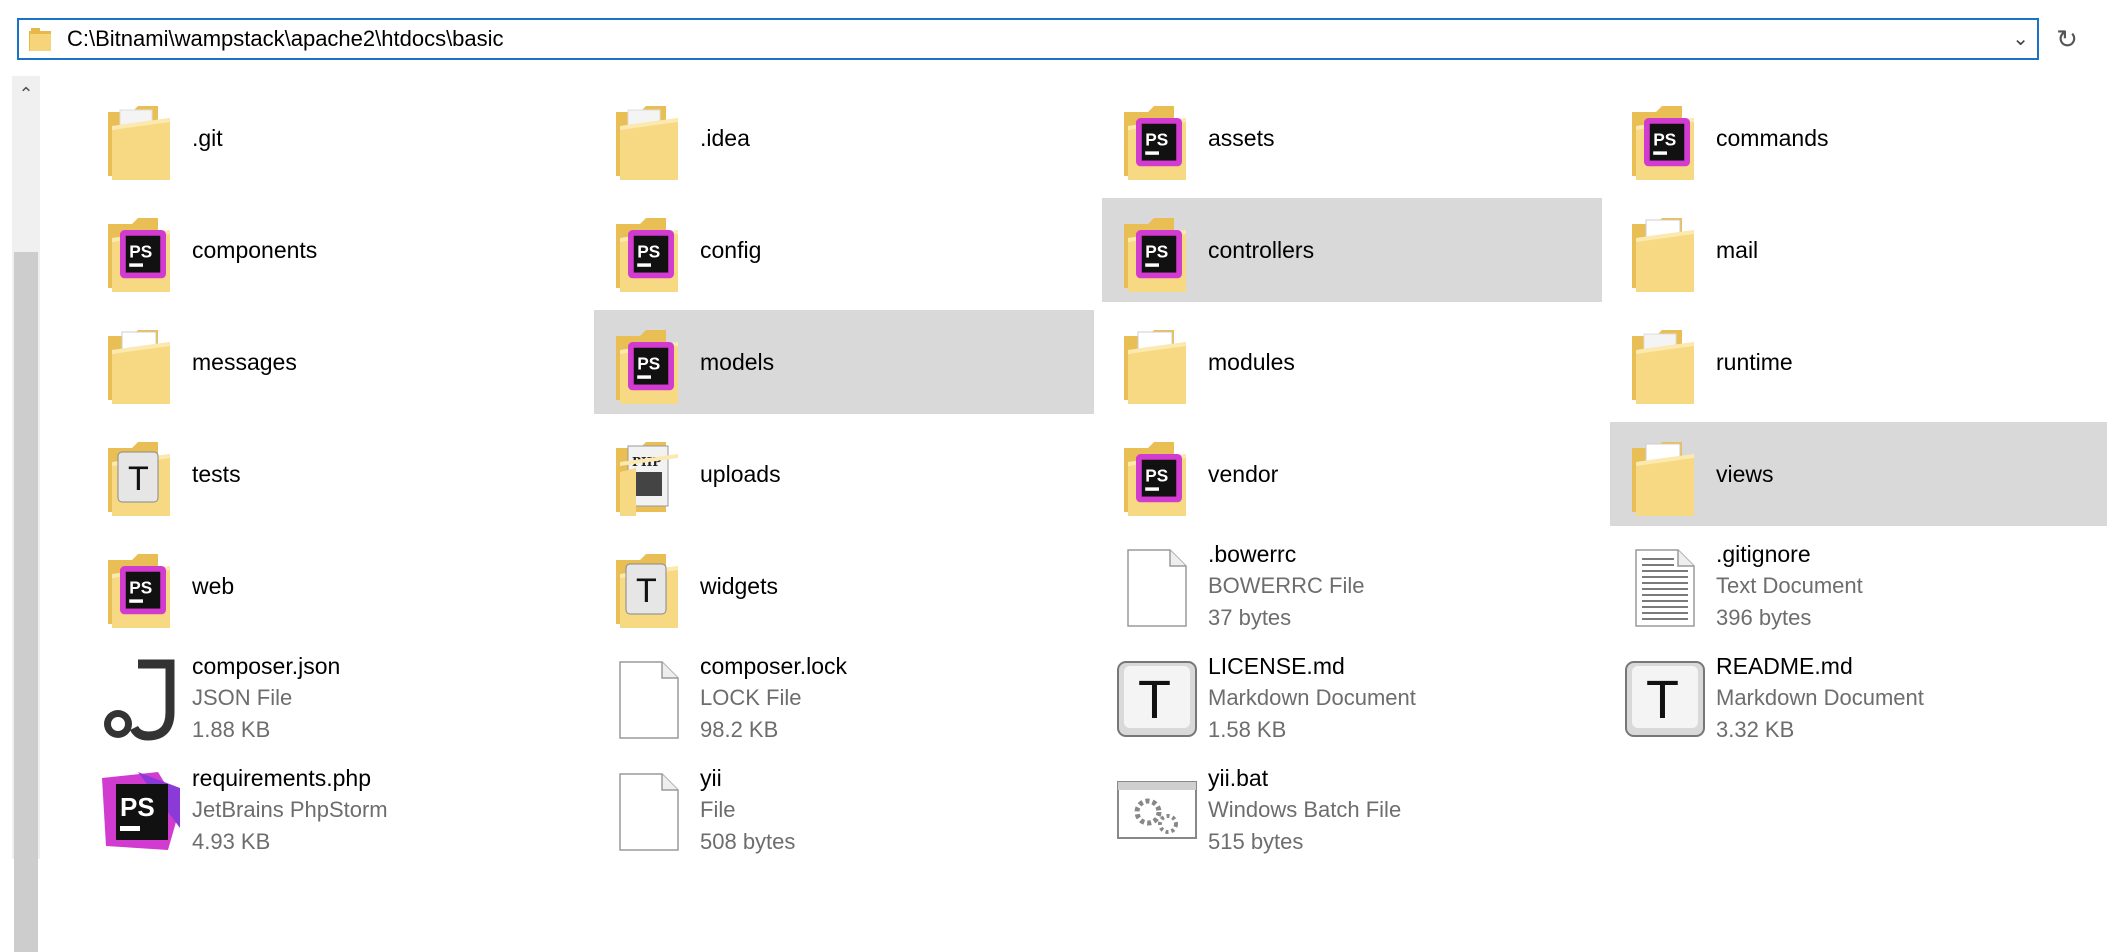  What do you see at coordinates (1755, 729) in the screenshot?
I see `item-size: 3.32 KB` at bounding box center [1755, 729].